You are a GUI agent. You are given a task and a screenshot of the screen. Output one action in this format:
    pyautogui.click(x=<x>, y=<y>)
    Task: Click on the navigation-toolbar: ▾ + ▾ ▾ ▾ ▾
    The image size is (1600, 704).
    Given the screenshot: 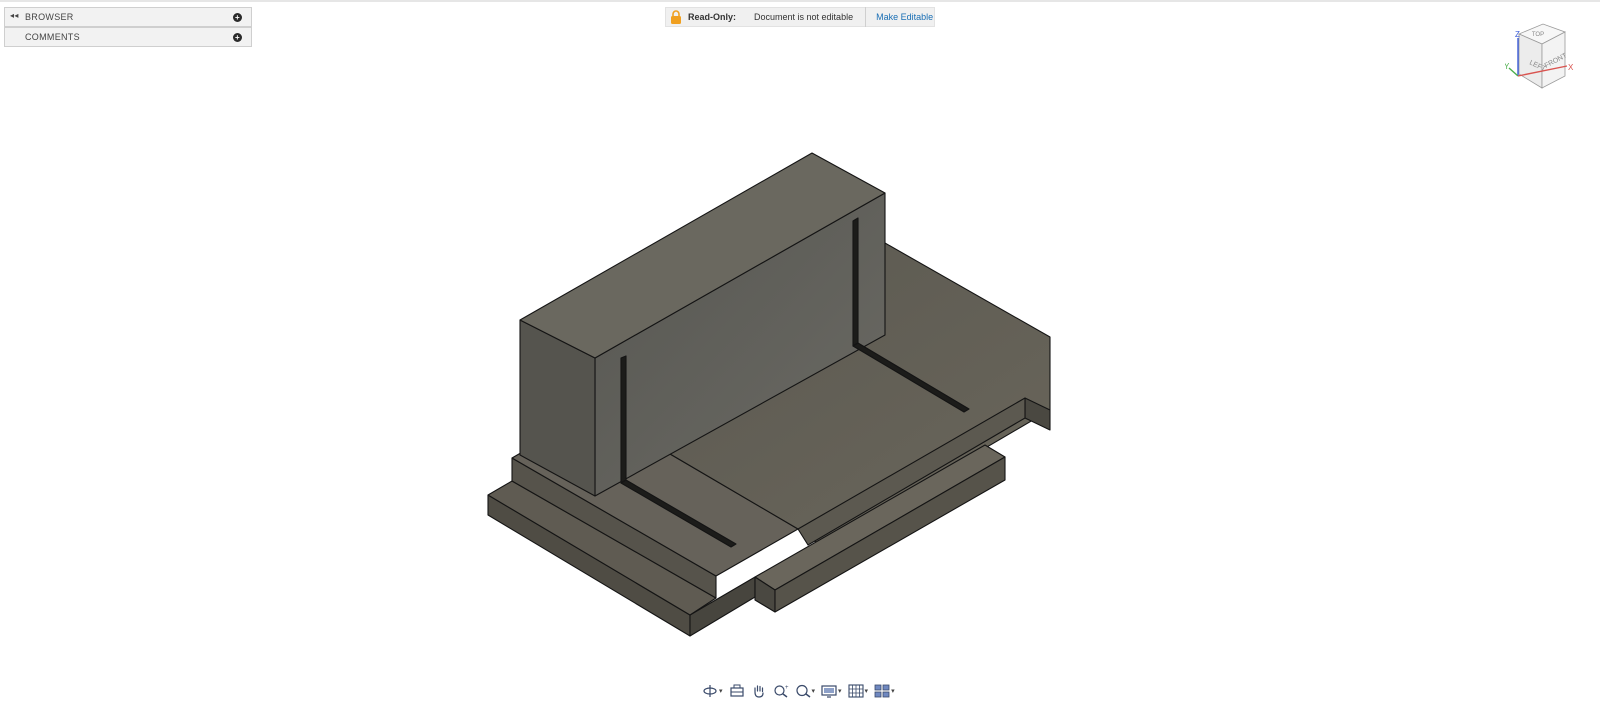 What is the action you would take?
    pyautogui.click(x=800, y=691)
    